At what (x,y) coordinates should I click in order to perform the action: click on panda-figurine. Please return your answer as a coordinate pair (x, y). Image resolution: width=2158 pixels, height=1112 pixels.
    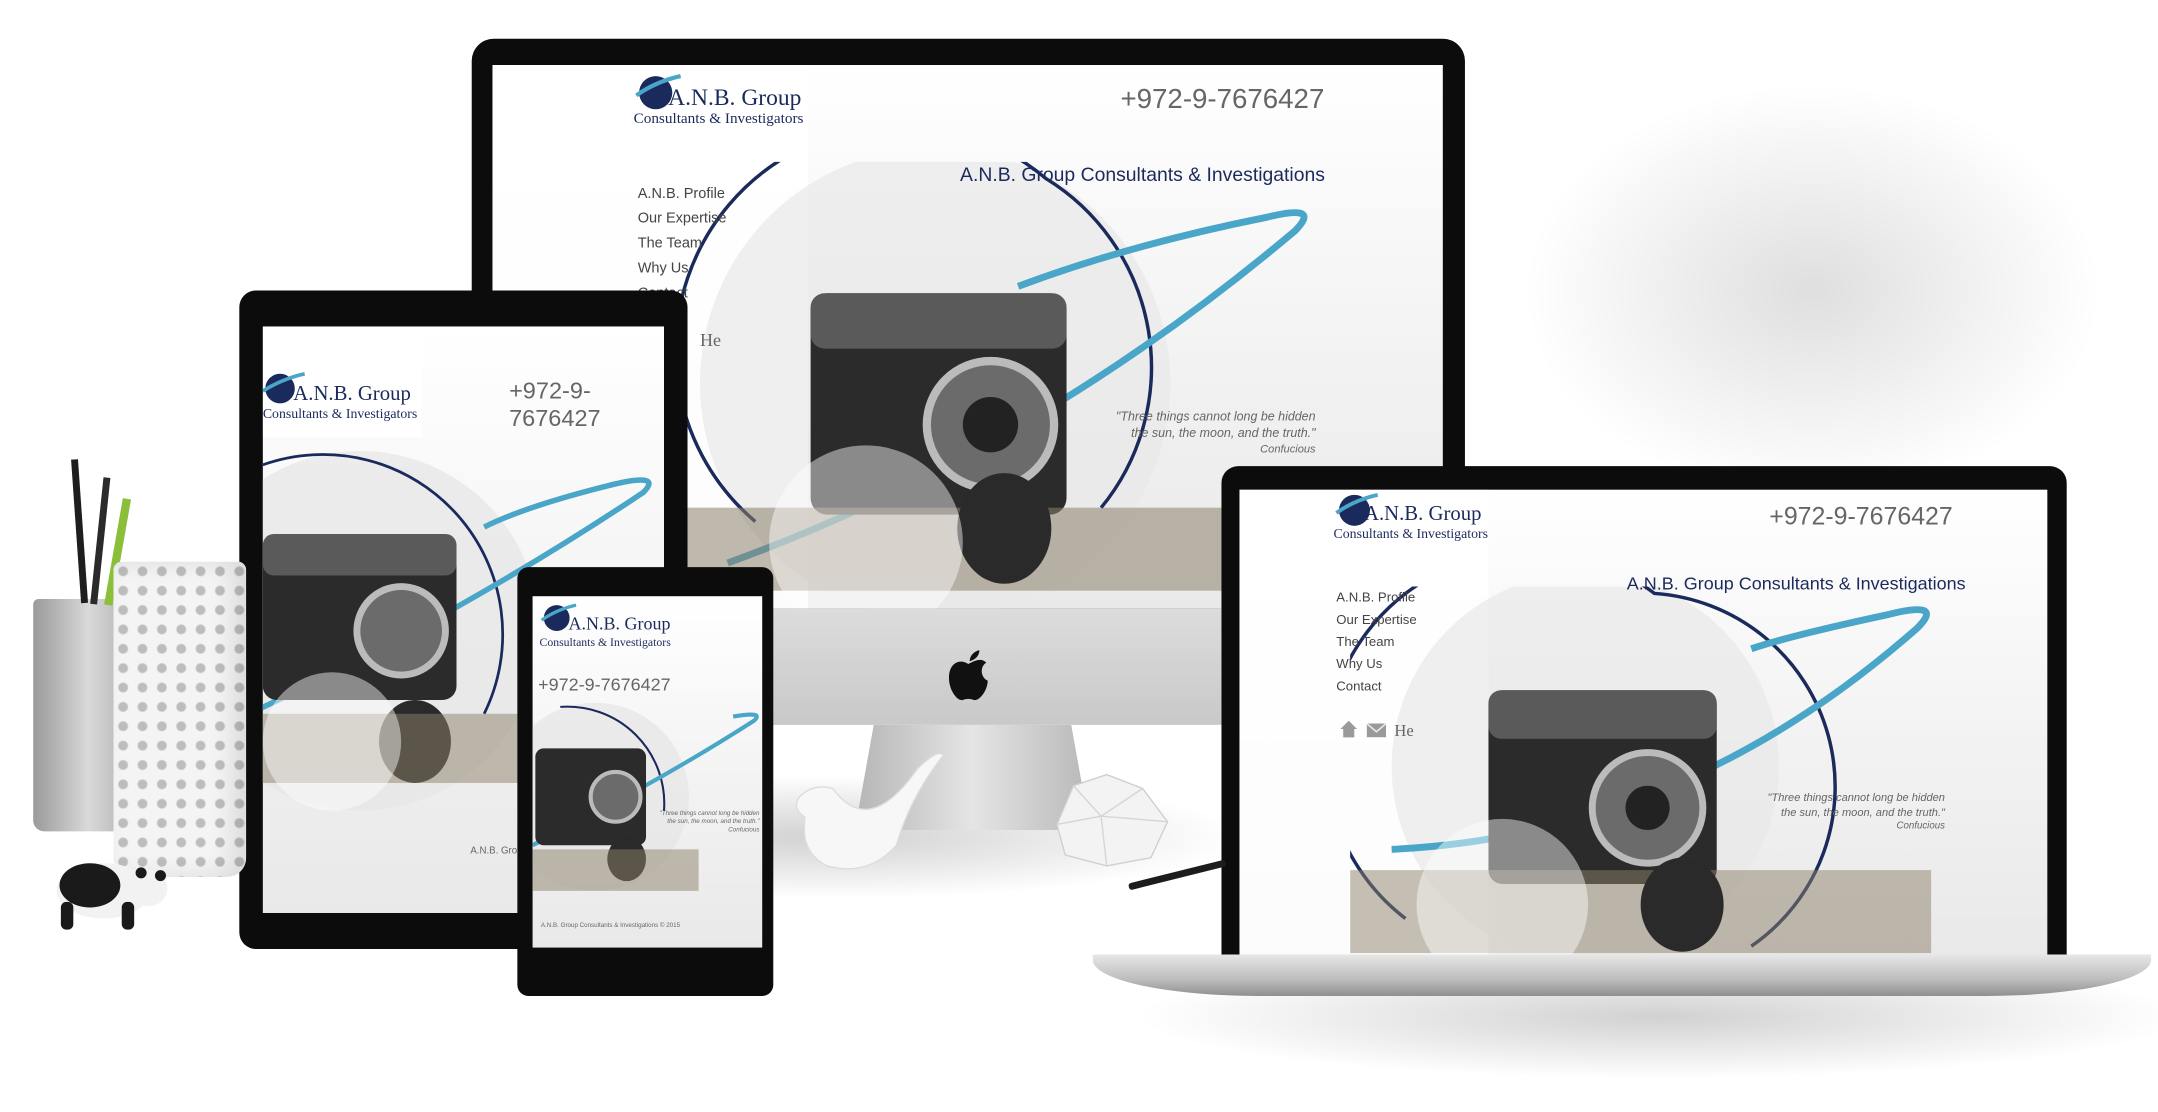
    Looking at the image, I should click on (112, 896).